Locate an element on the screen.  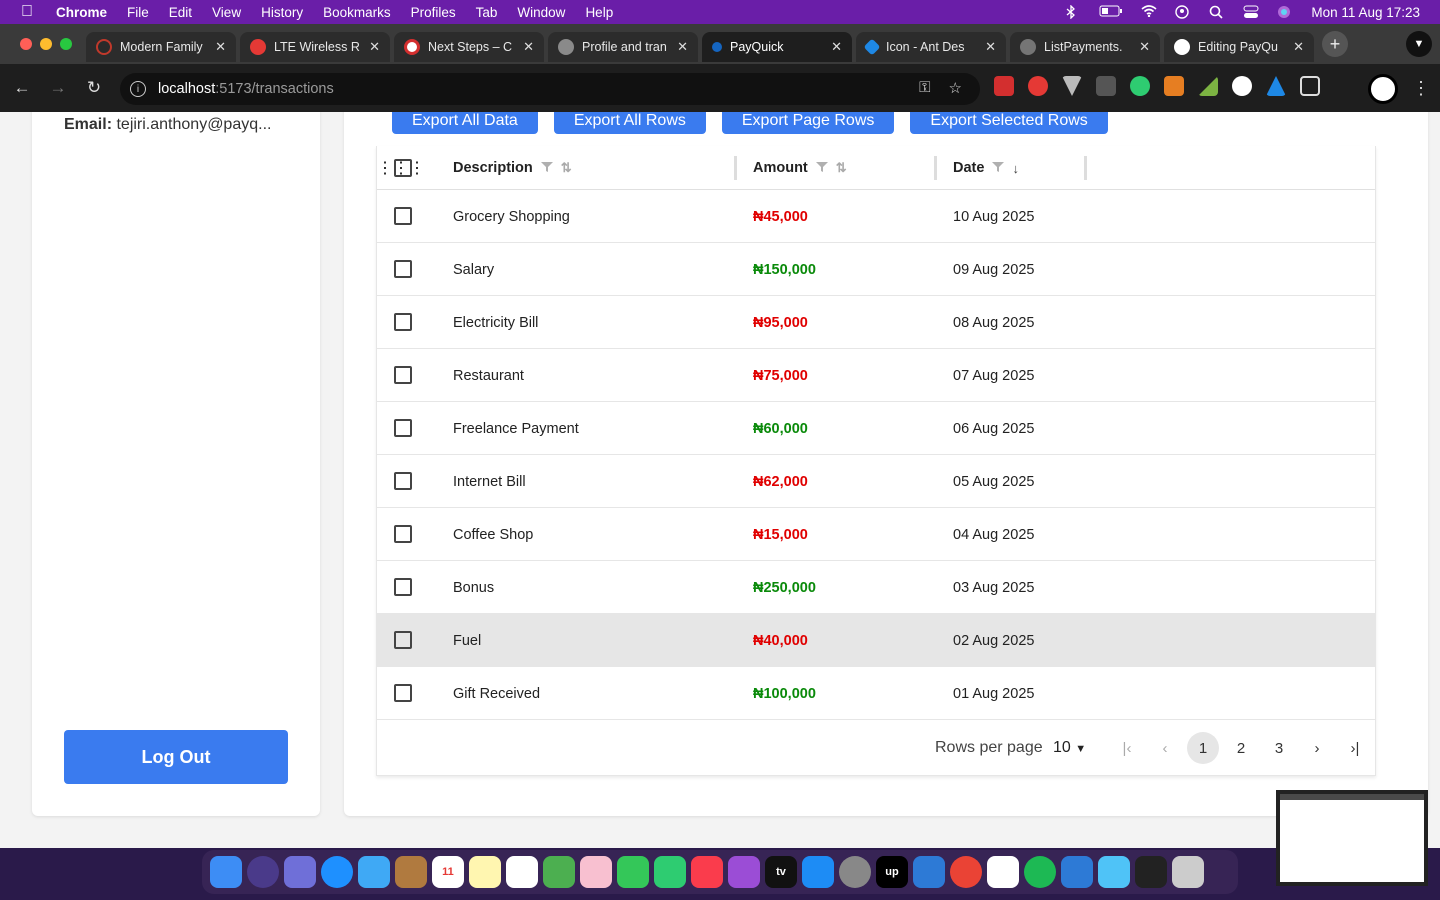
menu-app-name: Chrome is located at coordinates (81, 12).